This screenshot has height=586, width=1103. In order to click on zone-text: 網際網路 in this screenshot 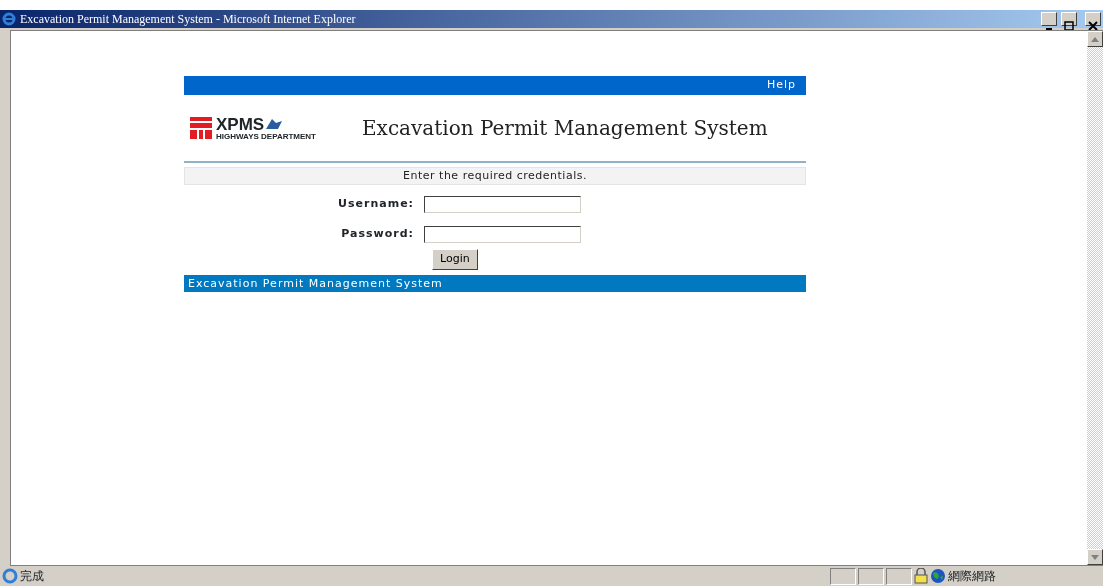, I will do `click(972, 576)`.